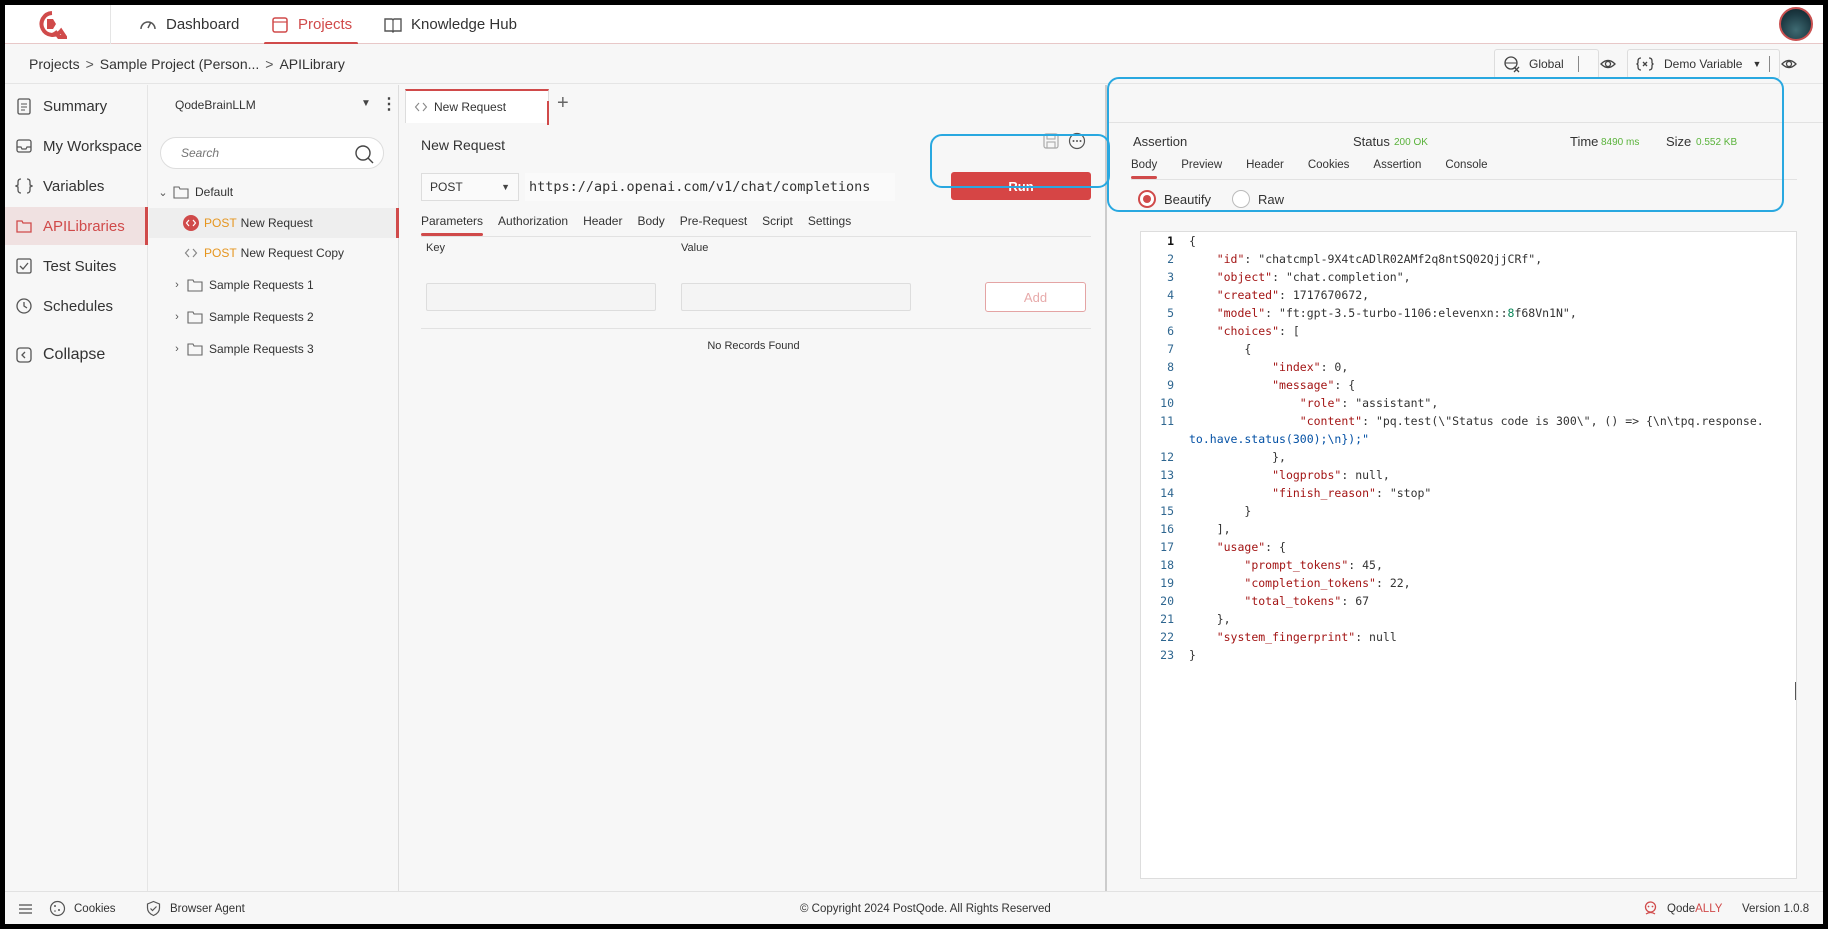 The image size is (1828, 929). What do you see at coordinates (1167, 493) in the screenshot?
I see `line-number: 14` at bounding box center [1167, 493].